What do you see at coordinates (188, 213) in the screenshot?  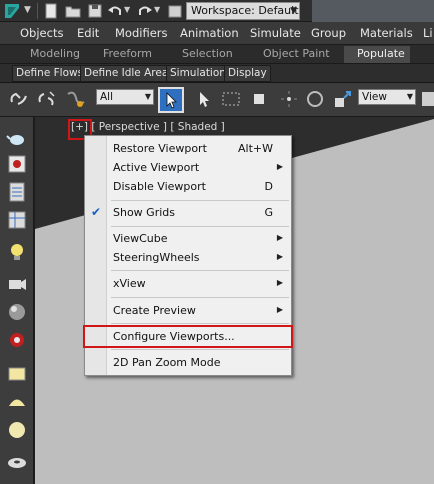 I see `menu-item-show-grids: ✔ Show Grids G` at bounding box center [188, 213].